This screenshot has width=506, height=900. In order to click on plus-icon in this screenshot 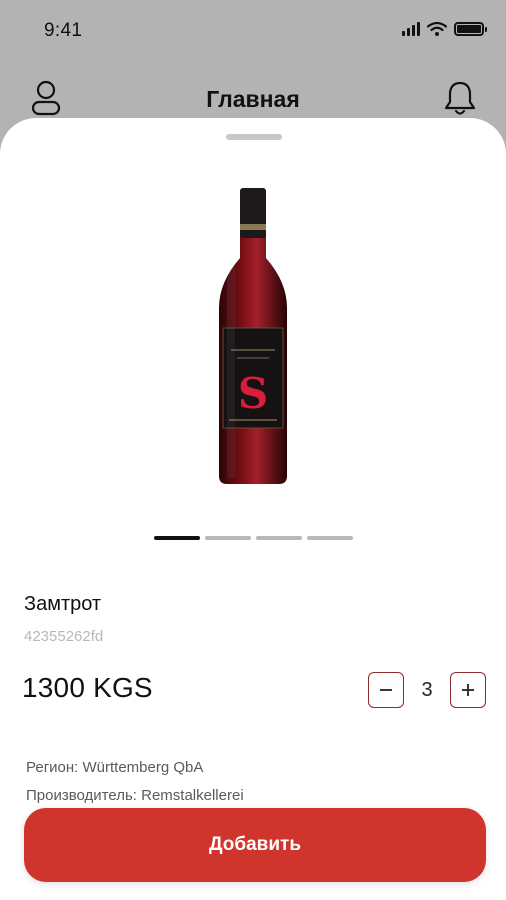, I will do `click(468, 690)`.